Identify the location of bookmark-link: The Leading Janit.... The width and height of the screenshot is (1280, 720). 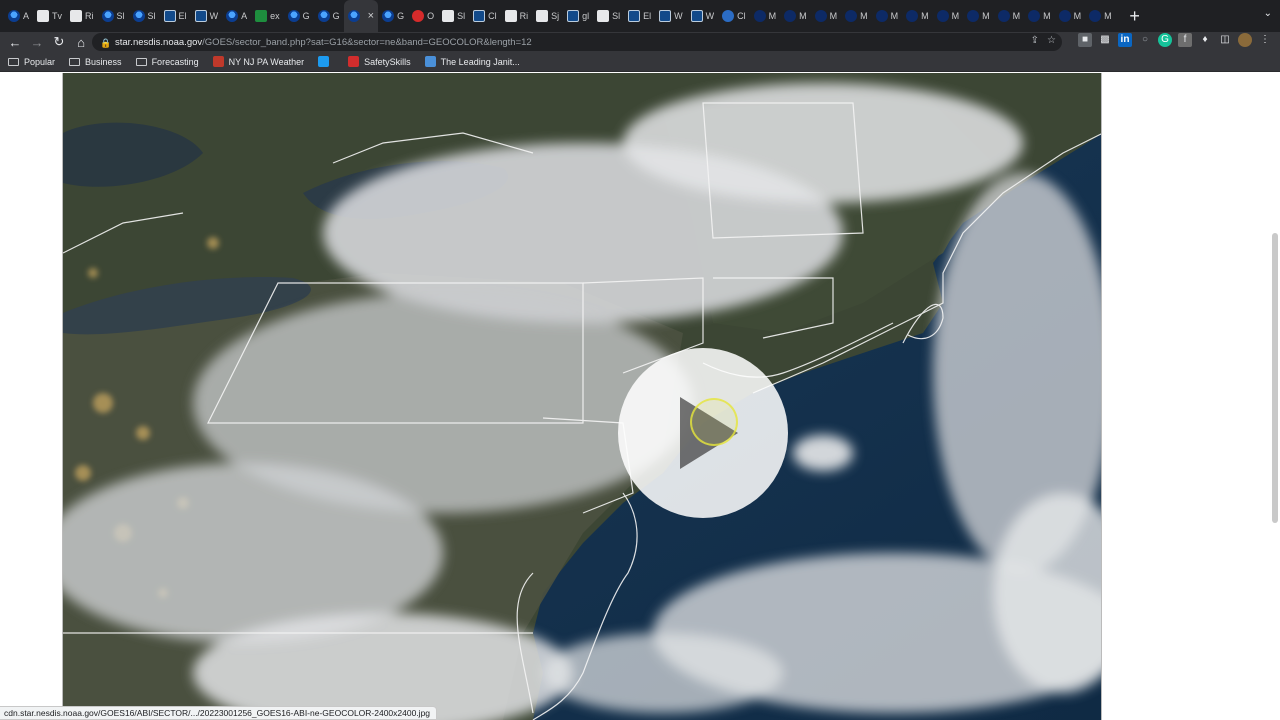
(472, 61).